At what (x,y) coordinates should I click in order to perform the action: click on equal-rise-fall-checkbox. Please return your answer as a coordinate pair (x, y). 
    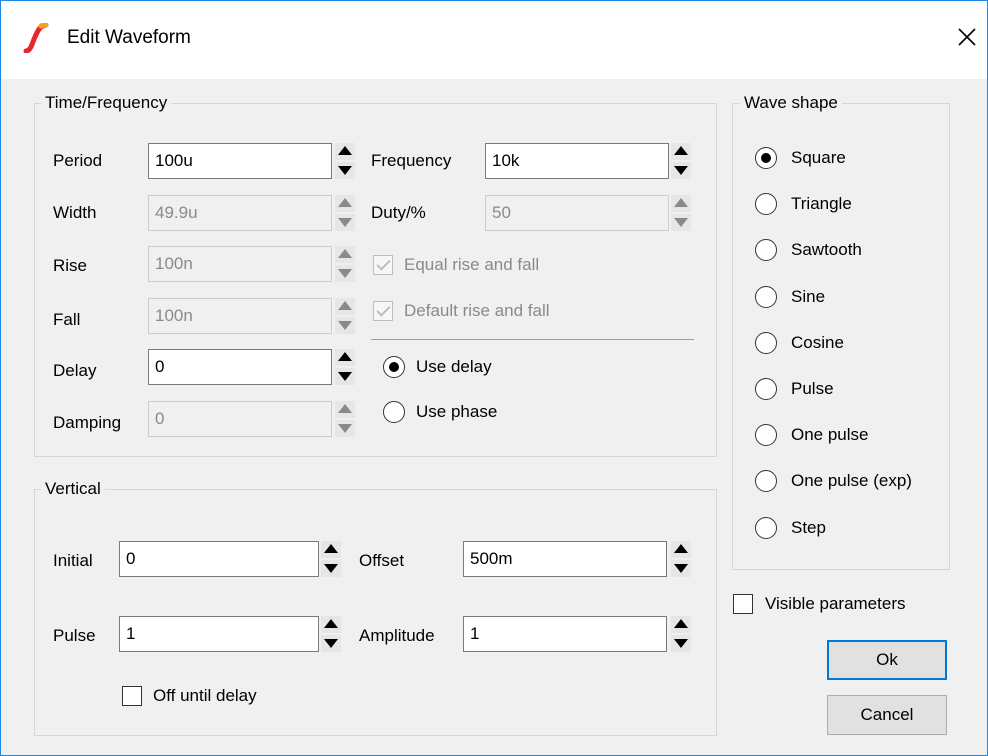
    Looking at the image, I should click on (383, 265).